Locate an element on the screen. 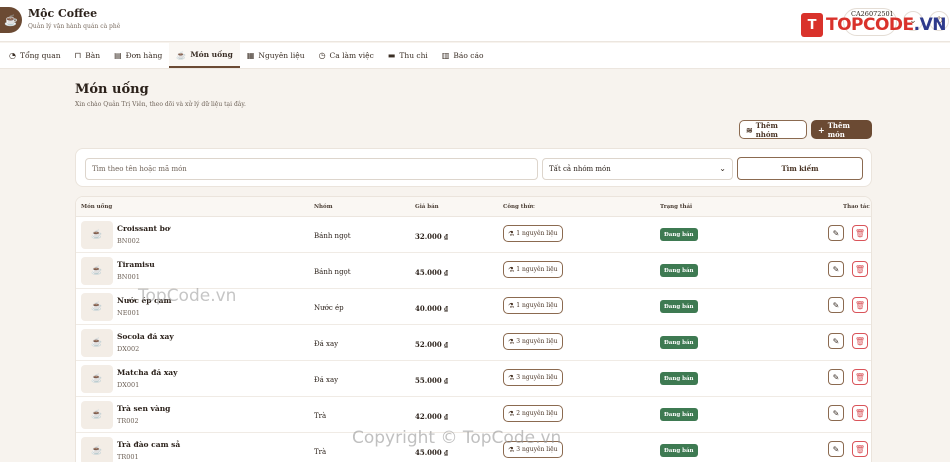 This screenshot has width=950, height=462. nav-label: Đơn hàng is located at coordinates (144, 55).